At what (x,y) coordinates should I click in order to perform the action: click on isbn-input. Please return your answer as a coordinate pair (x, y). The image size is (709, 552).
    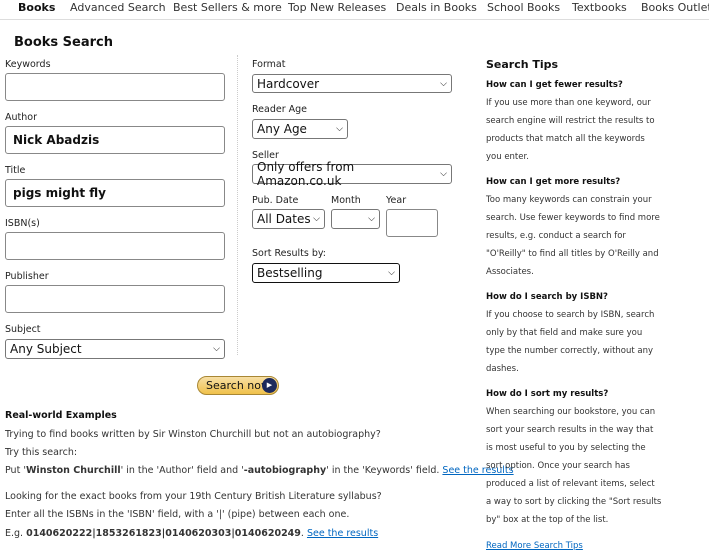
    Looking at the image, I should click on (115, 246).